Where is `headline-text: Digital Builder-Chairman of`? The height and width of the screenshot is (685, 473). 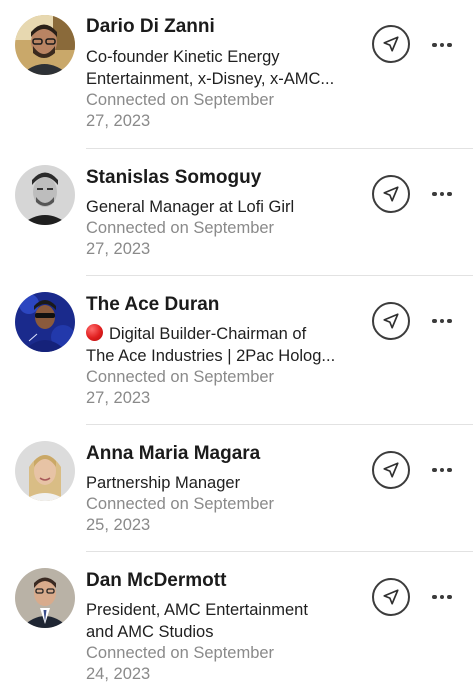
headline-text: Digital Builder-Chairman of is located at coordinates (208, 334).